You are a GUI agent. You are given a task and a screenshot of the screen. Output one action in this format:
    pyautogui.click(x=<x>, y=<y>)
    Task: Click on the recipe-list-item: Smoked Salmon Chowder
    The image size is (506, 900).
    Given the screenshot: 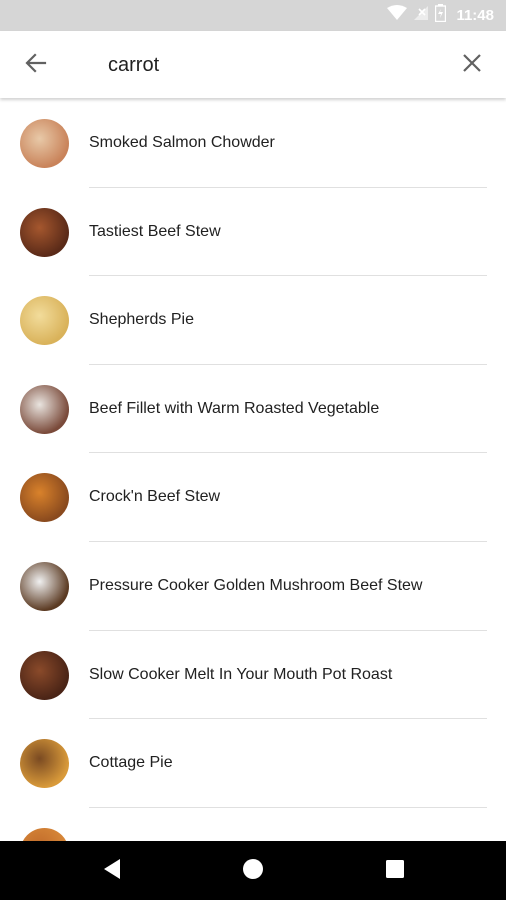 What is the action you would take?
    pyautogui.click(x=253, y=143)
    